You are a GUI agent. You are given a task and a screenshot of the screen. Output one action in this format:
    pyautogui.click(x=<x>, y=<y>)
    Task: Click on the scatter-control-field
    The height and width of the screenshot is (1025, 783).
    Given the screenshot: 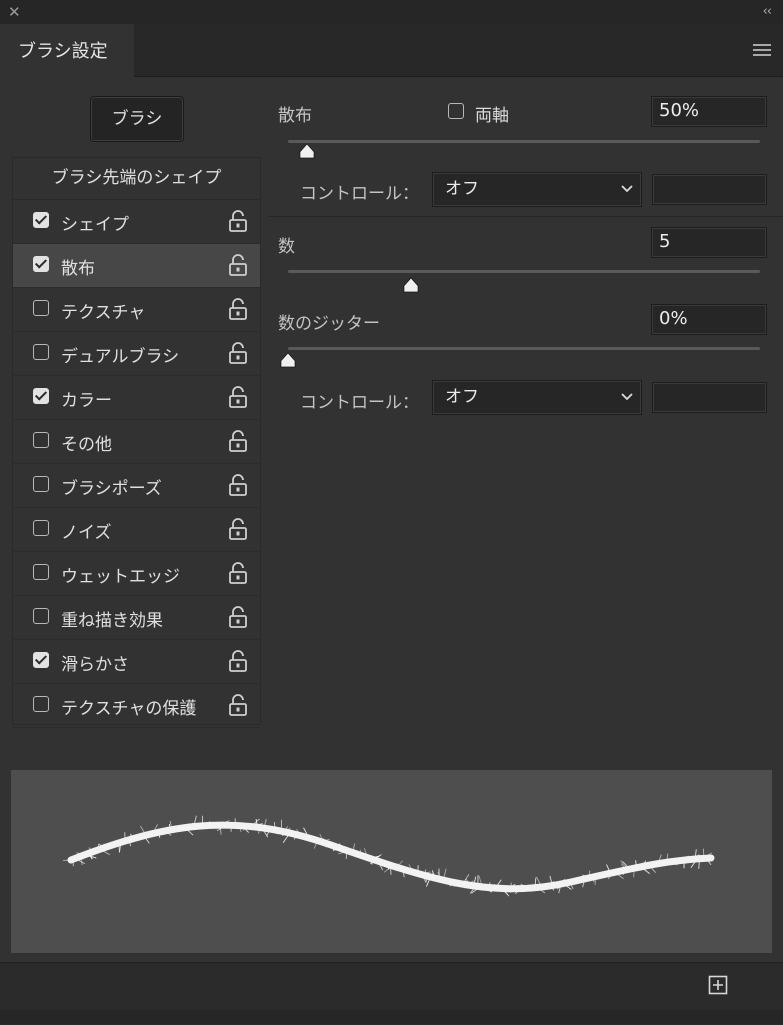 What is the action you would take?
    pyautogui.click(x=709, y=189)
    